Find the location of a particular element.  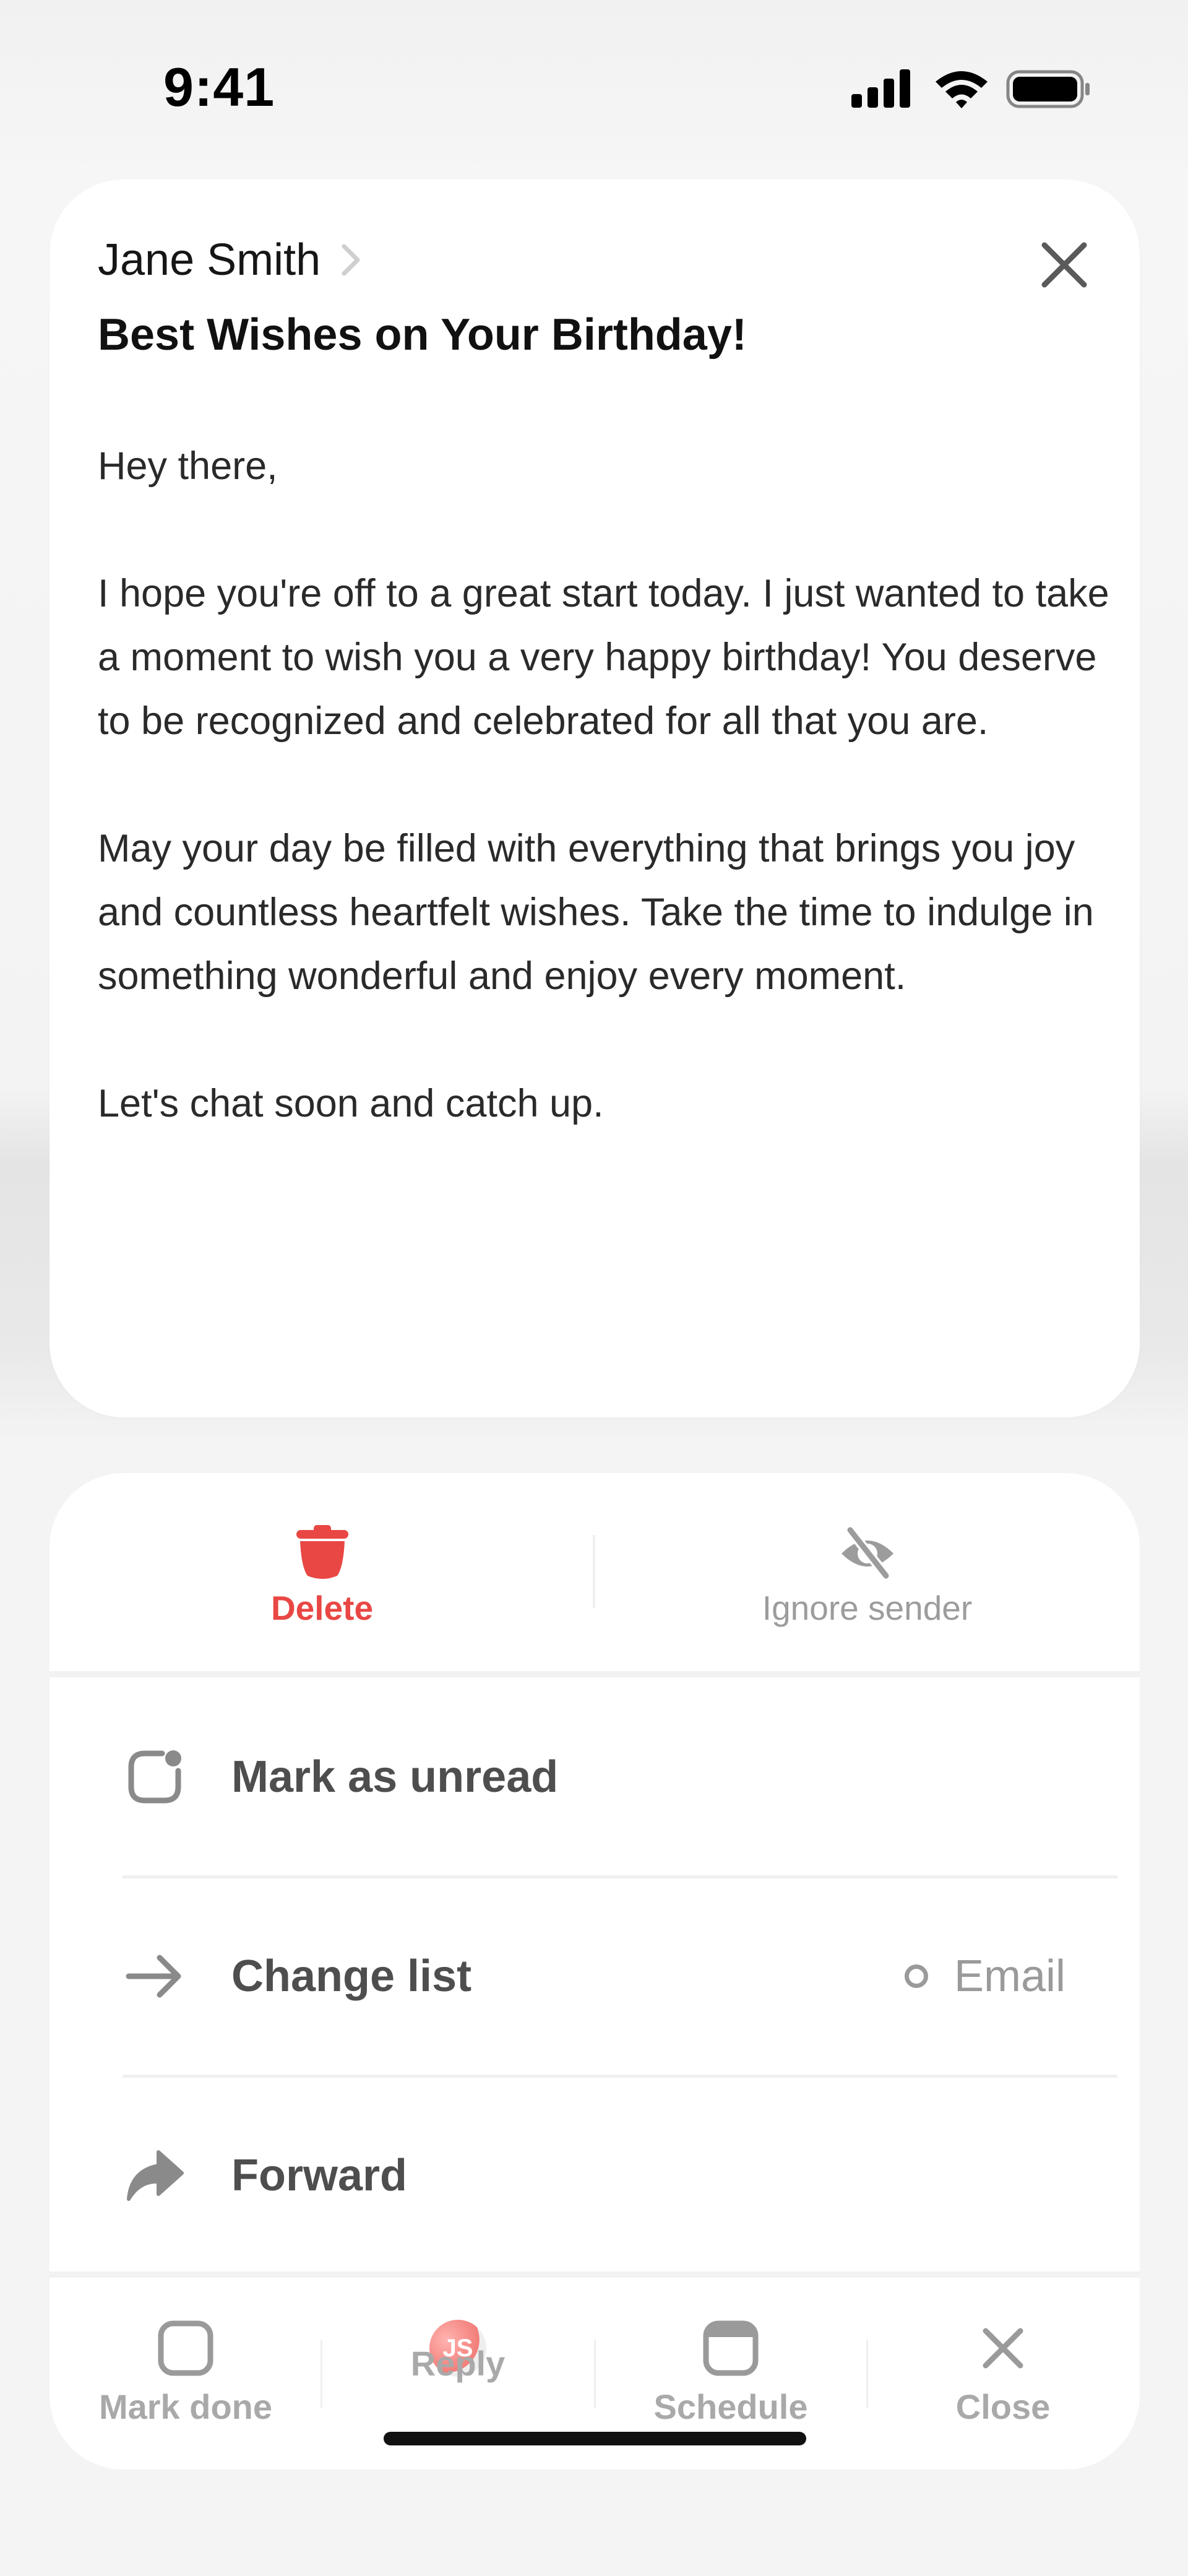

ignore-sender-button: Ignore sender is located at coordinates (868, 1572).